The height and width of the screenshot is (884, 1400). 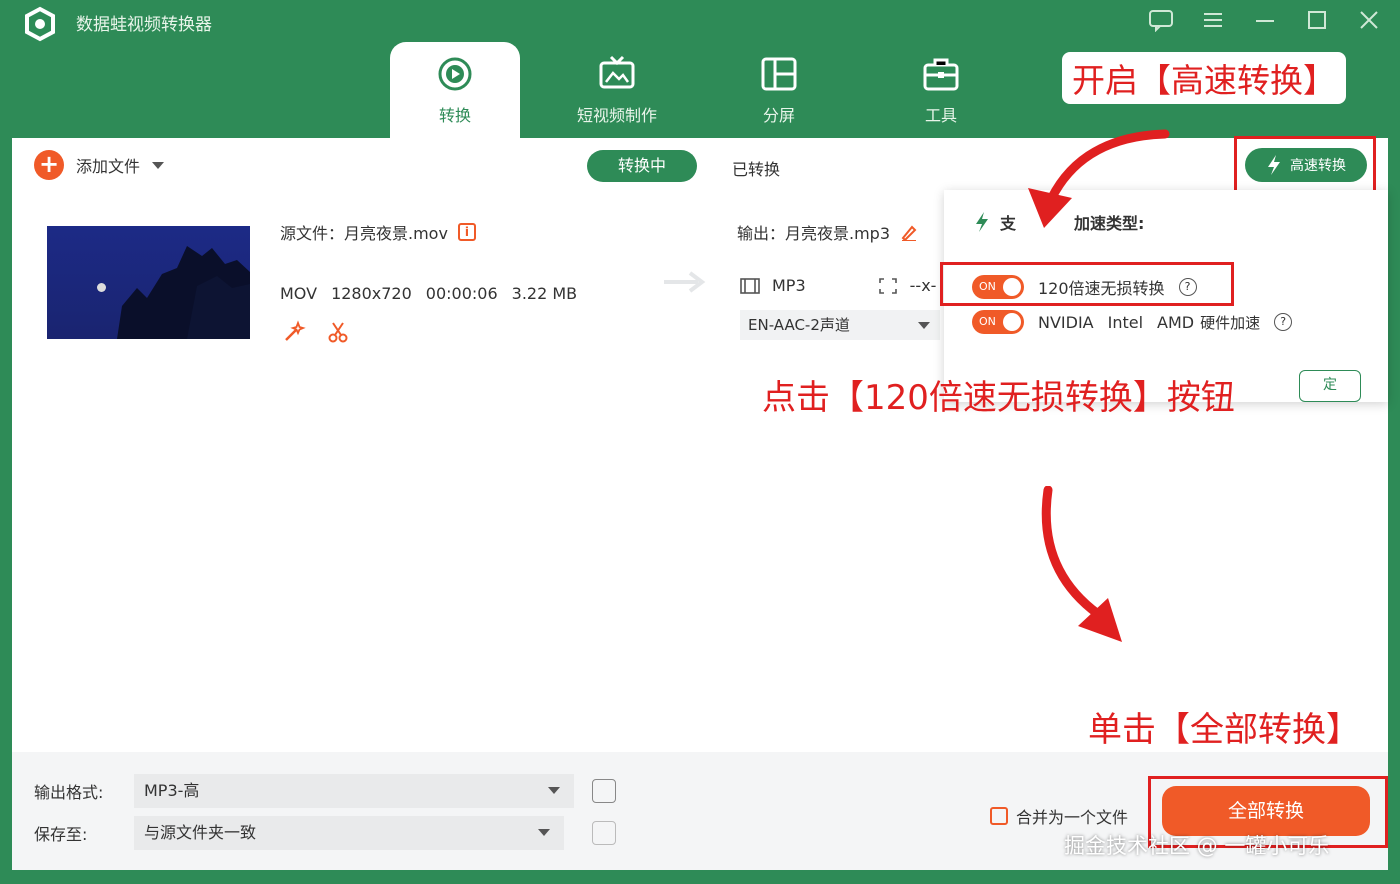 I want to click on menu-icon, so click(x=1213, y=20).